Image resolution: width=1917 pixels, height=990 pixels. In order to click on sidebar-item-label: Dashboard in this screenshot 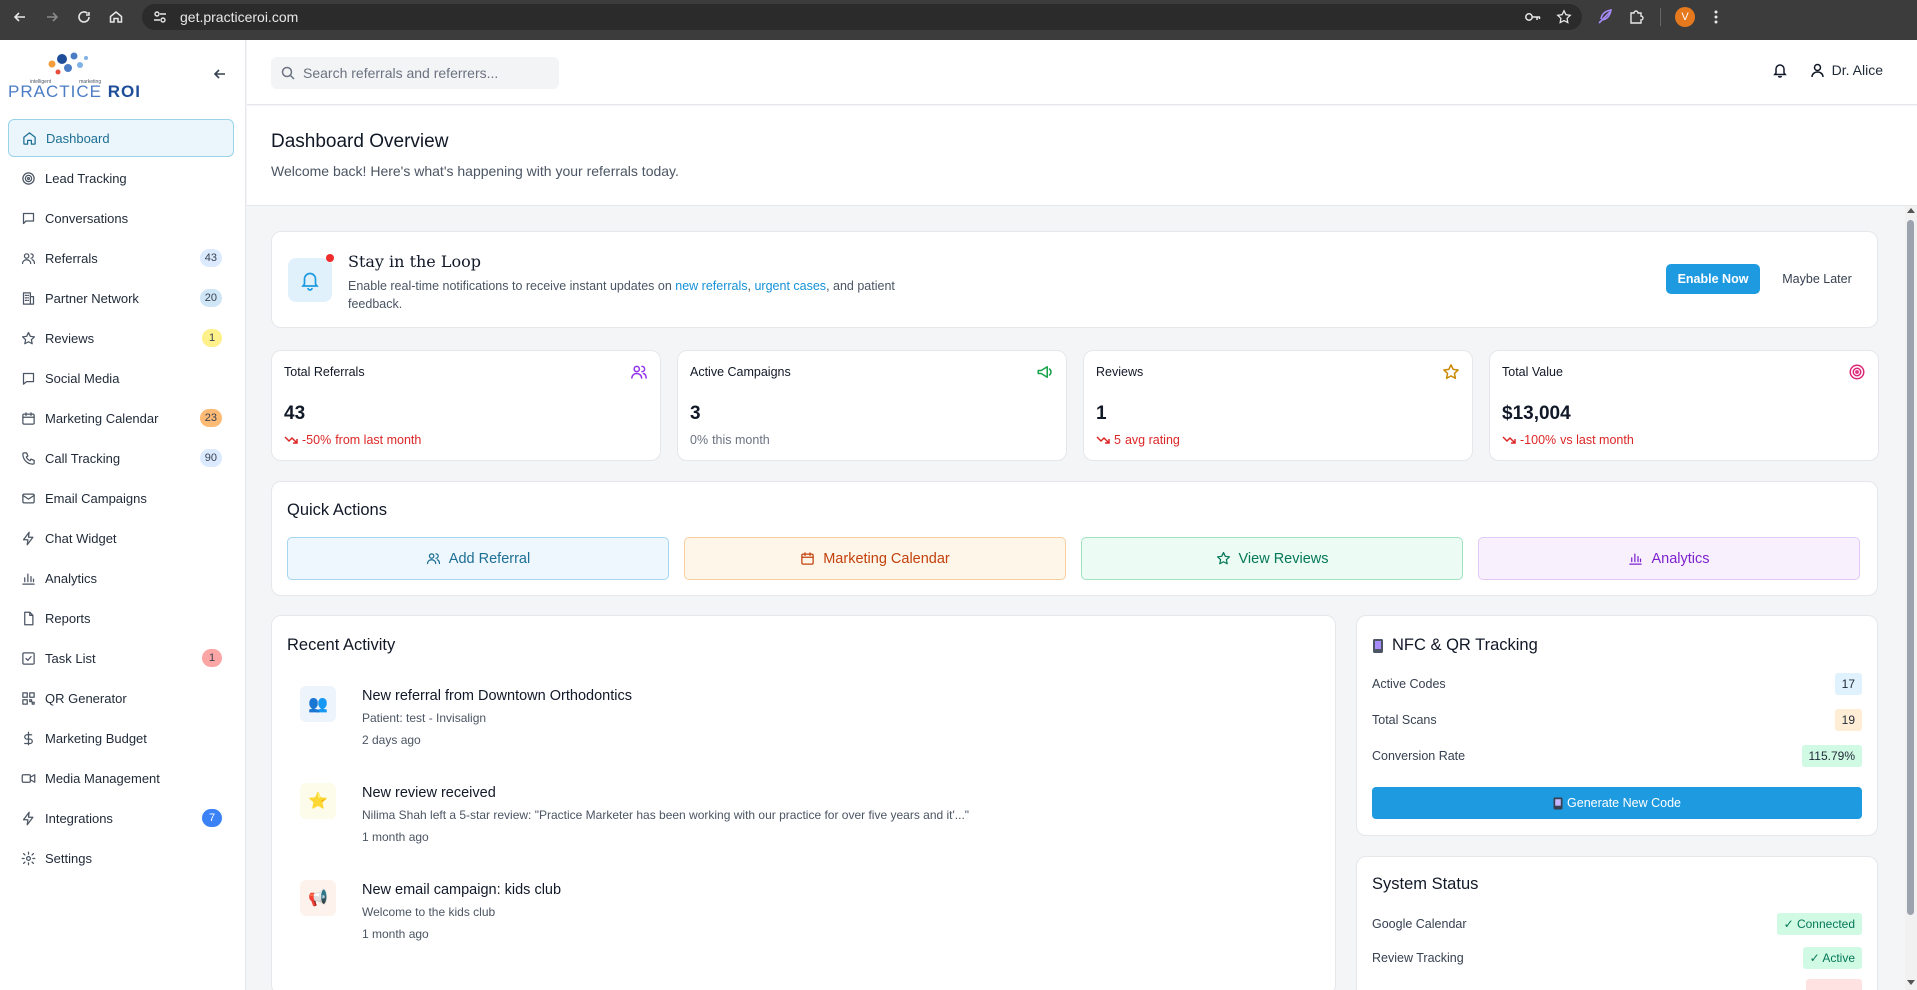, I will do `click(78, 138)`.